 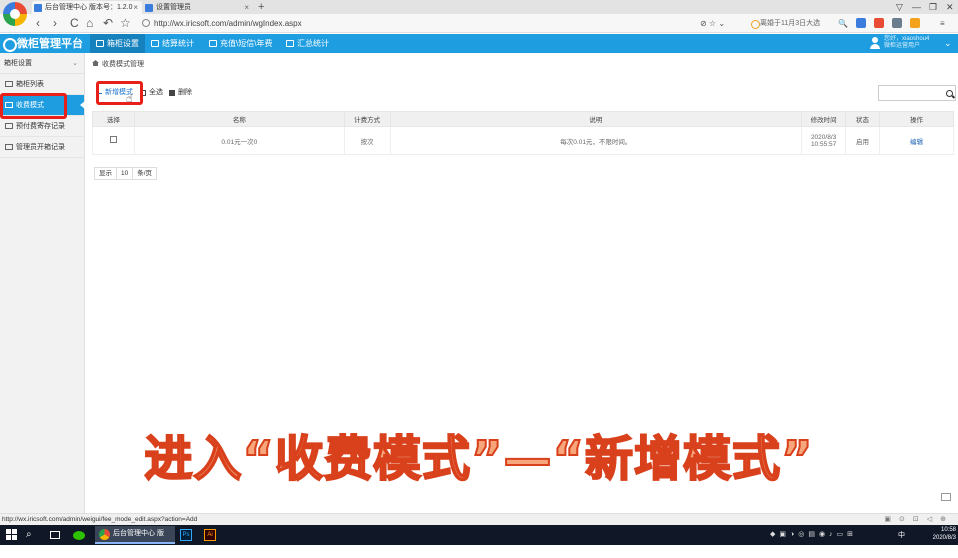 What do you see at coordinates (907, 39) in the screenshot?
I see `user-greeting: 您好，xiaoshou4` at bounding box center [907, 39].